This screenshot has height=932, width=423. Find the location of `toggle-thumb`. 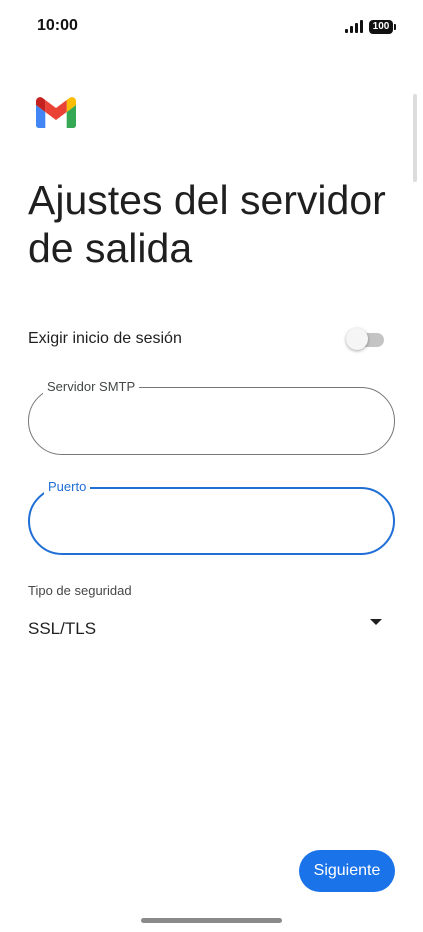

toggle-thumb is located at coordinates (357, 339).